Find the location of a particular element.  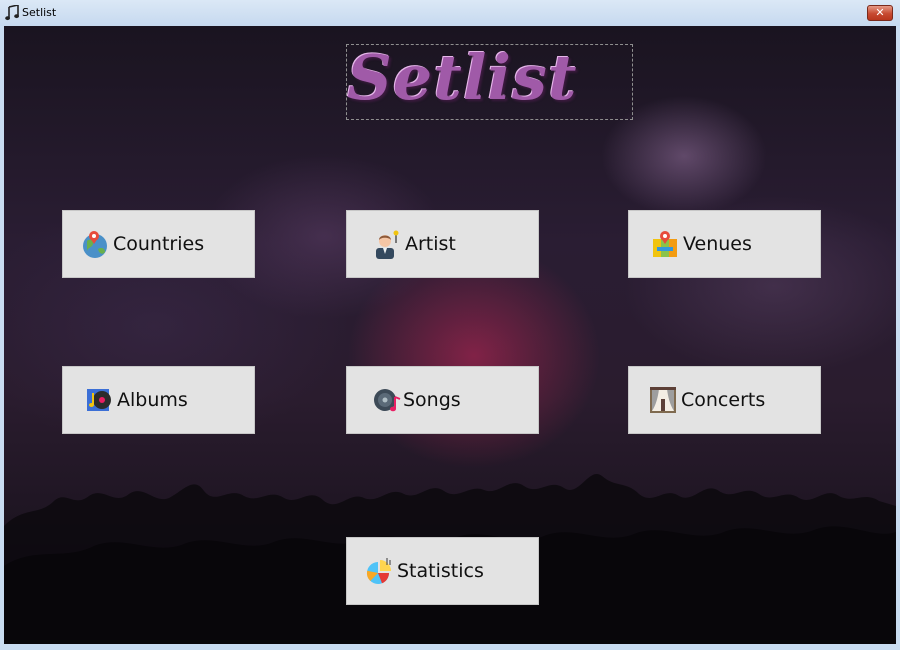

pie-chart-icon is located at coordinates (378, 571).